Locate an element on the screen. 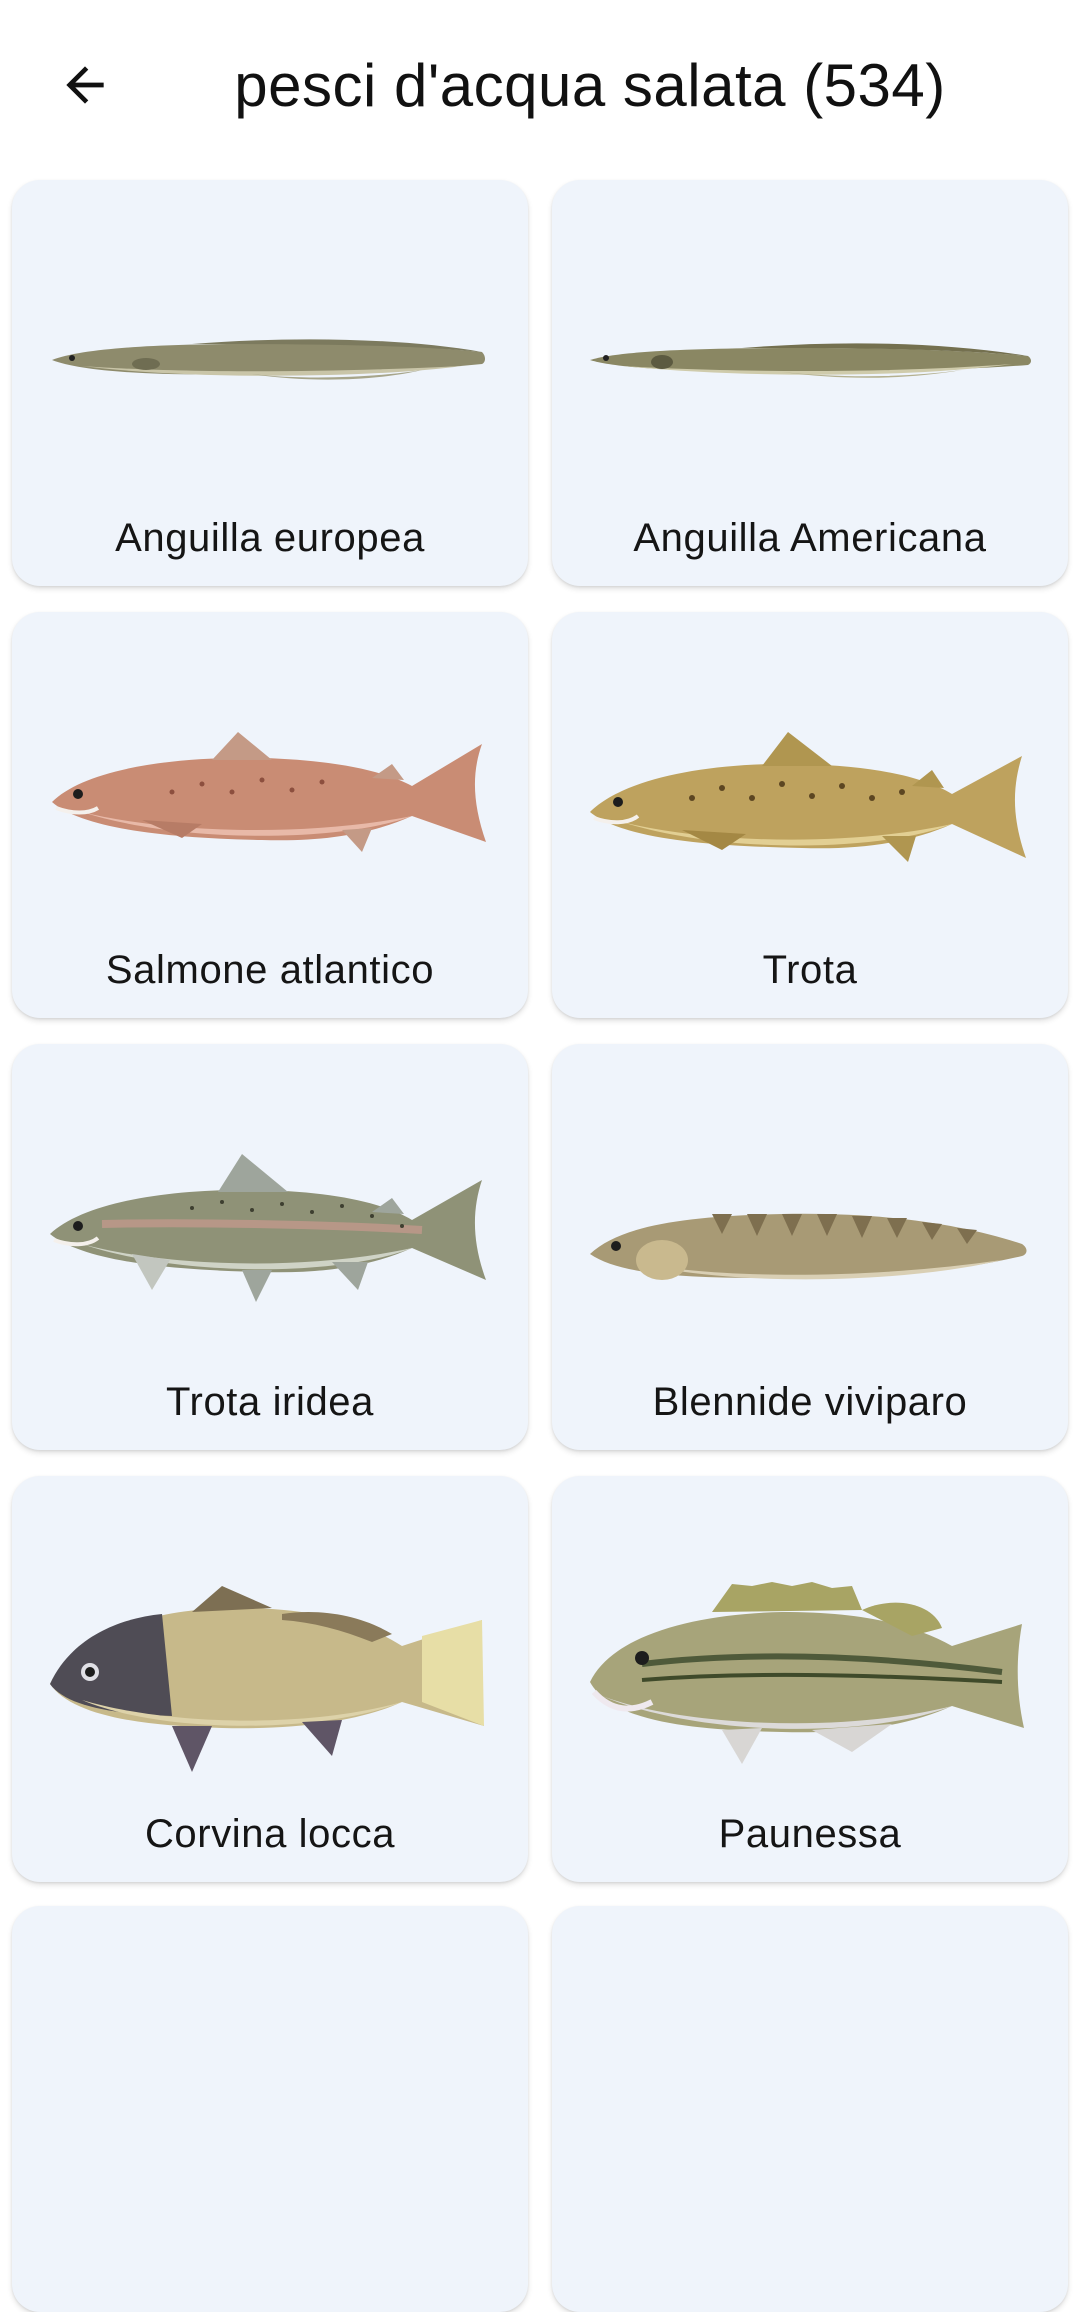 The height and width of the screenshot is (2312, 1080). fish-name: Blennide viviparo is located at coordinates (810, 1401).